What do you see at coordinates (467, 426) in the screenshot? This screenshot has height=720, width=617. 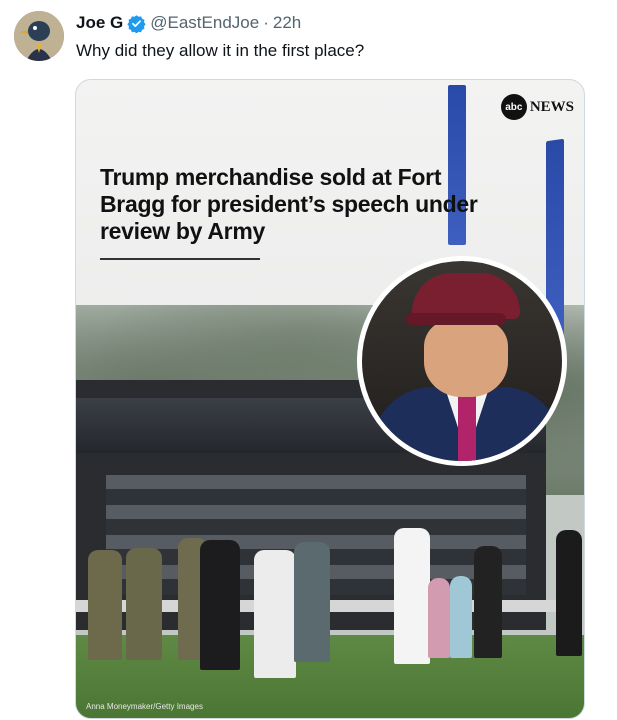 I see `portrait-tie` at bounding box center [467, 426].